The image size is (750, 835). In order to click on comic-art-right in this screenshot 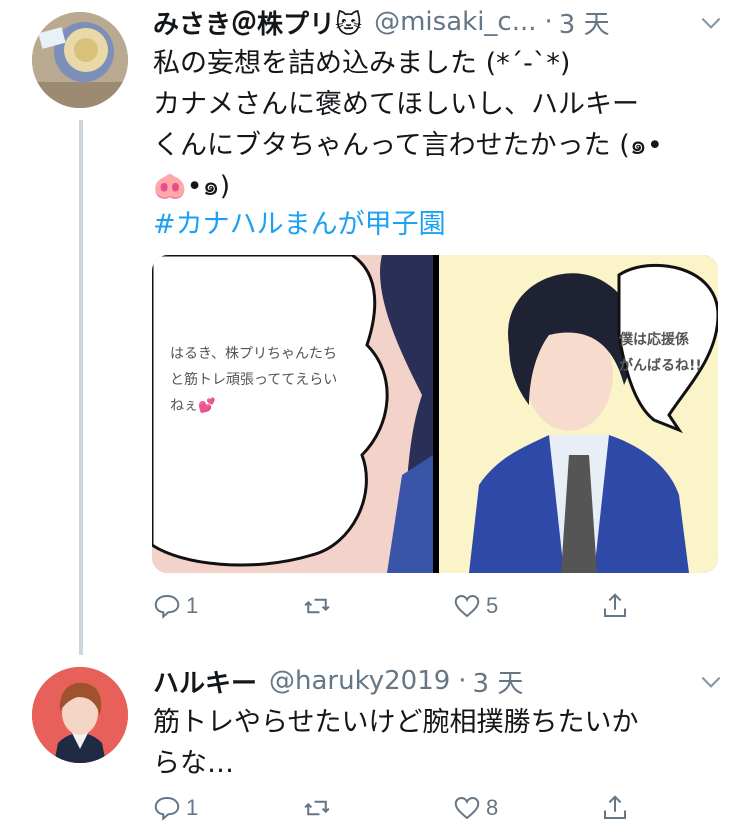, I will do `click(578, 414)`.